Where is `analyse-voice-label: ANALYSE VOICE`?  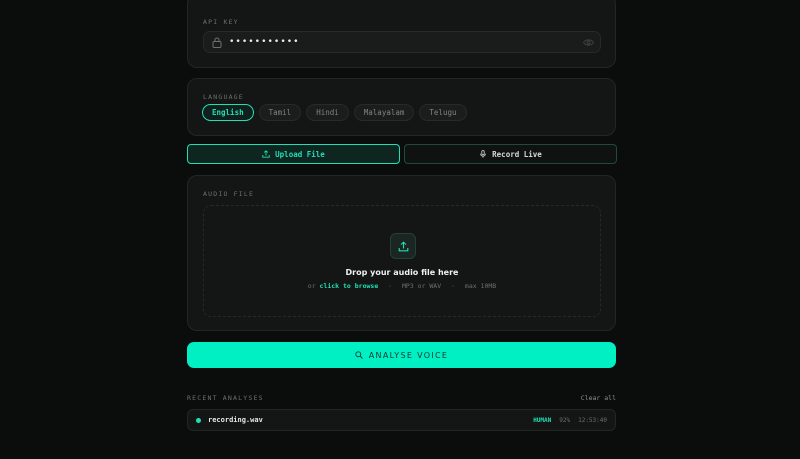
analyse-voice-label: ANALYSE VOICE is located at coordinates (408, 355).